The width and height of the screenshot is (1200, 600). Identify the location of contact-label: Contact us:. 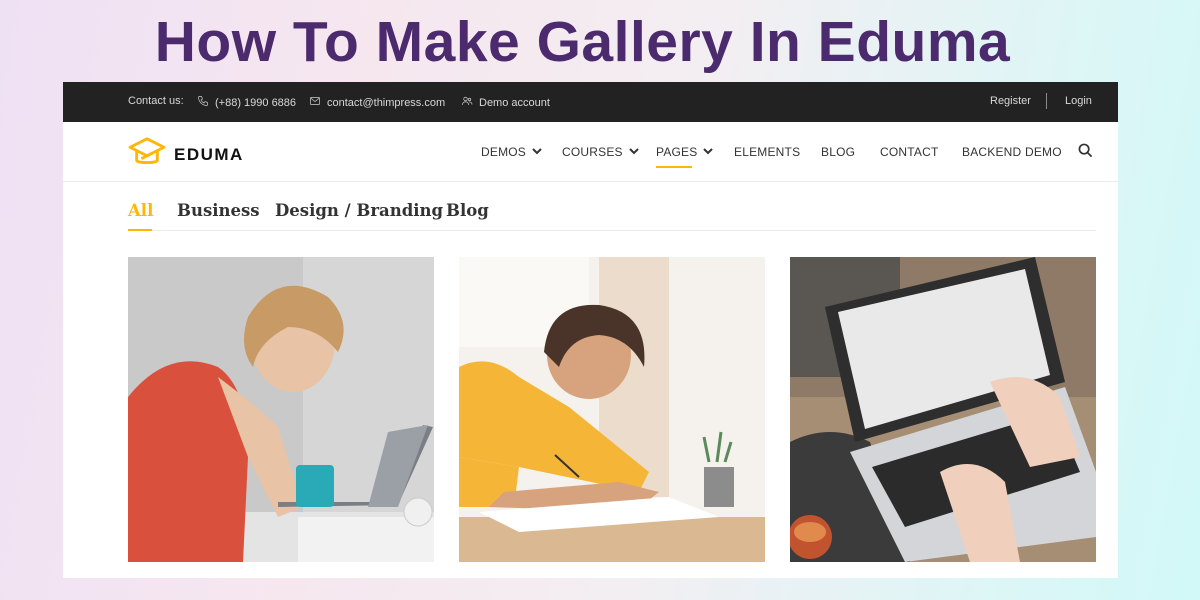
(156, 101).